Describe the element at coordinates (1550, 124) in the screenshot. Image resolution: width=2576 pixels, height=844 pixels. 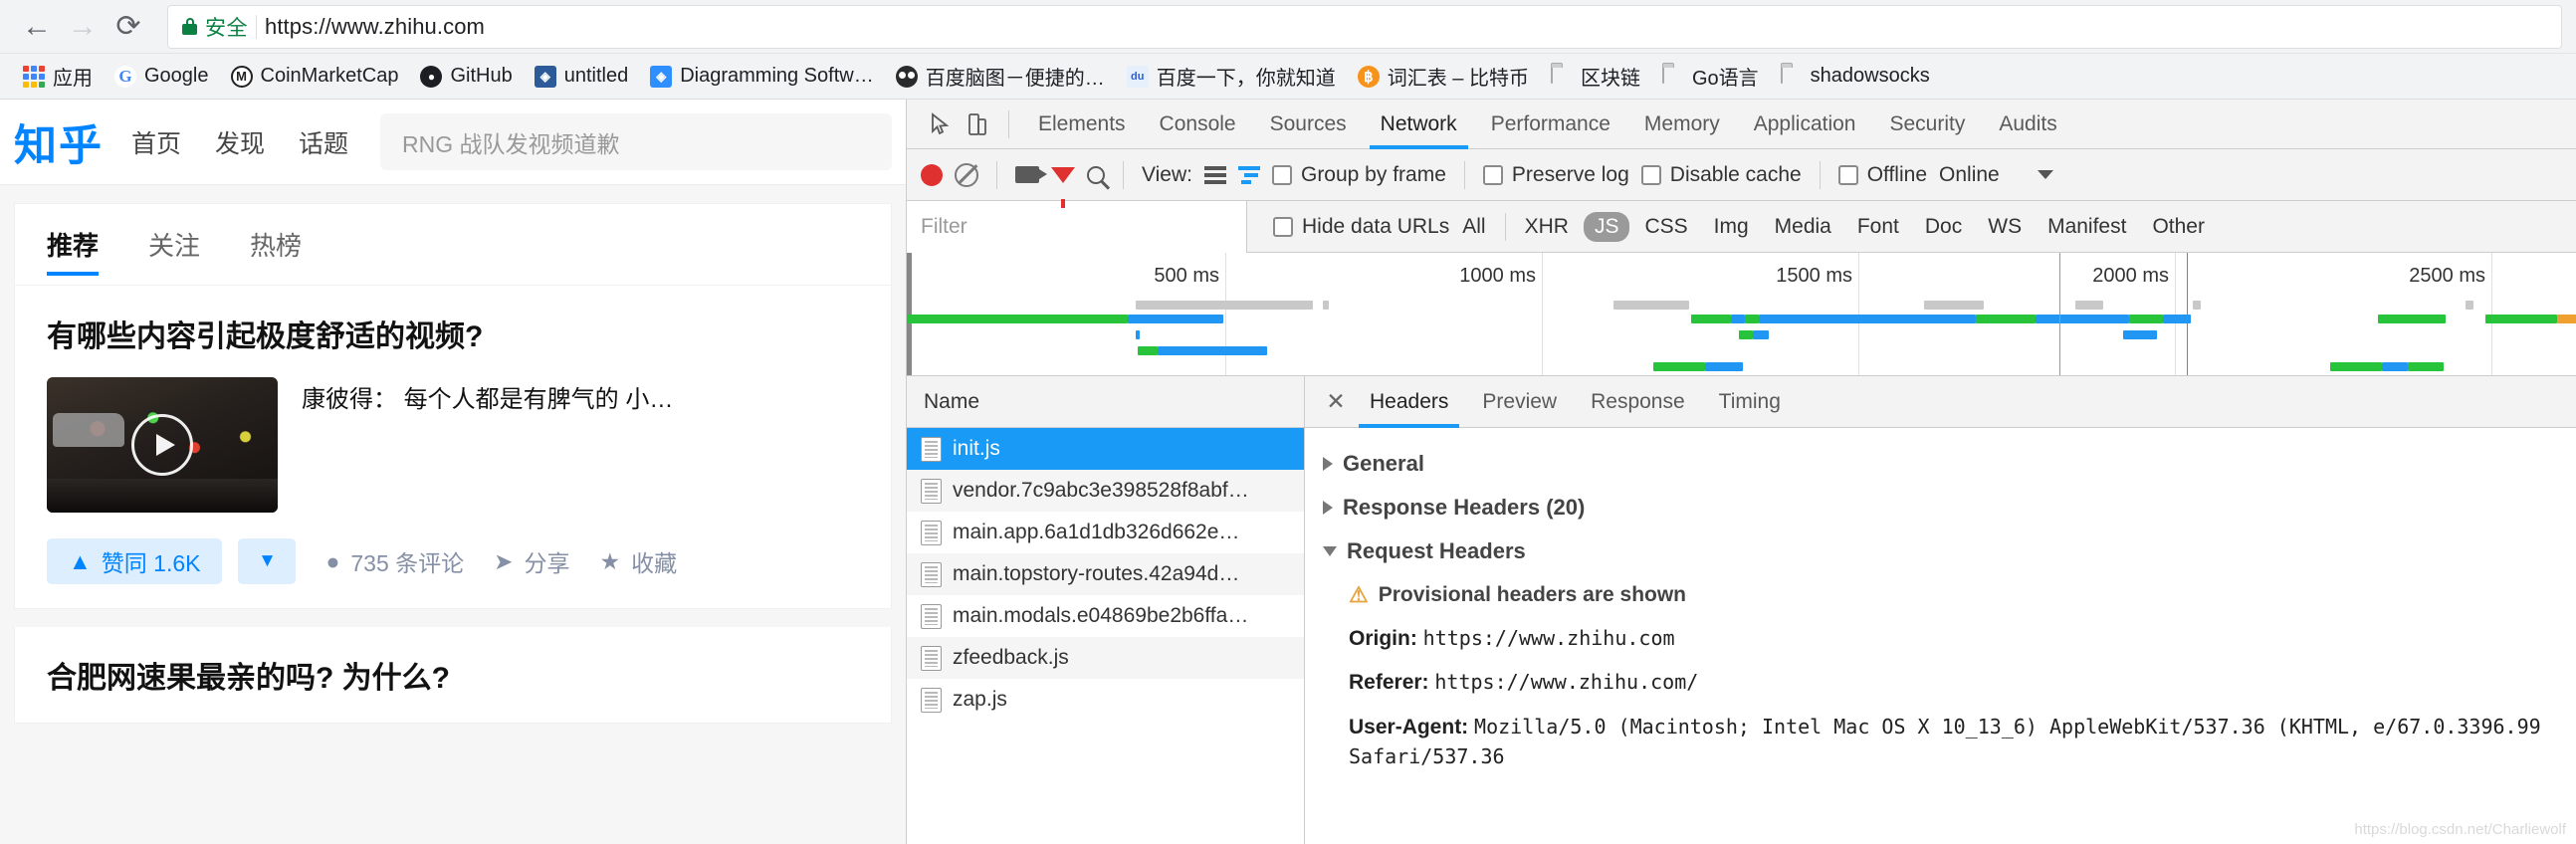
I see `tab-performance: Performance` at that location.